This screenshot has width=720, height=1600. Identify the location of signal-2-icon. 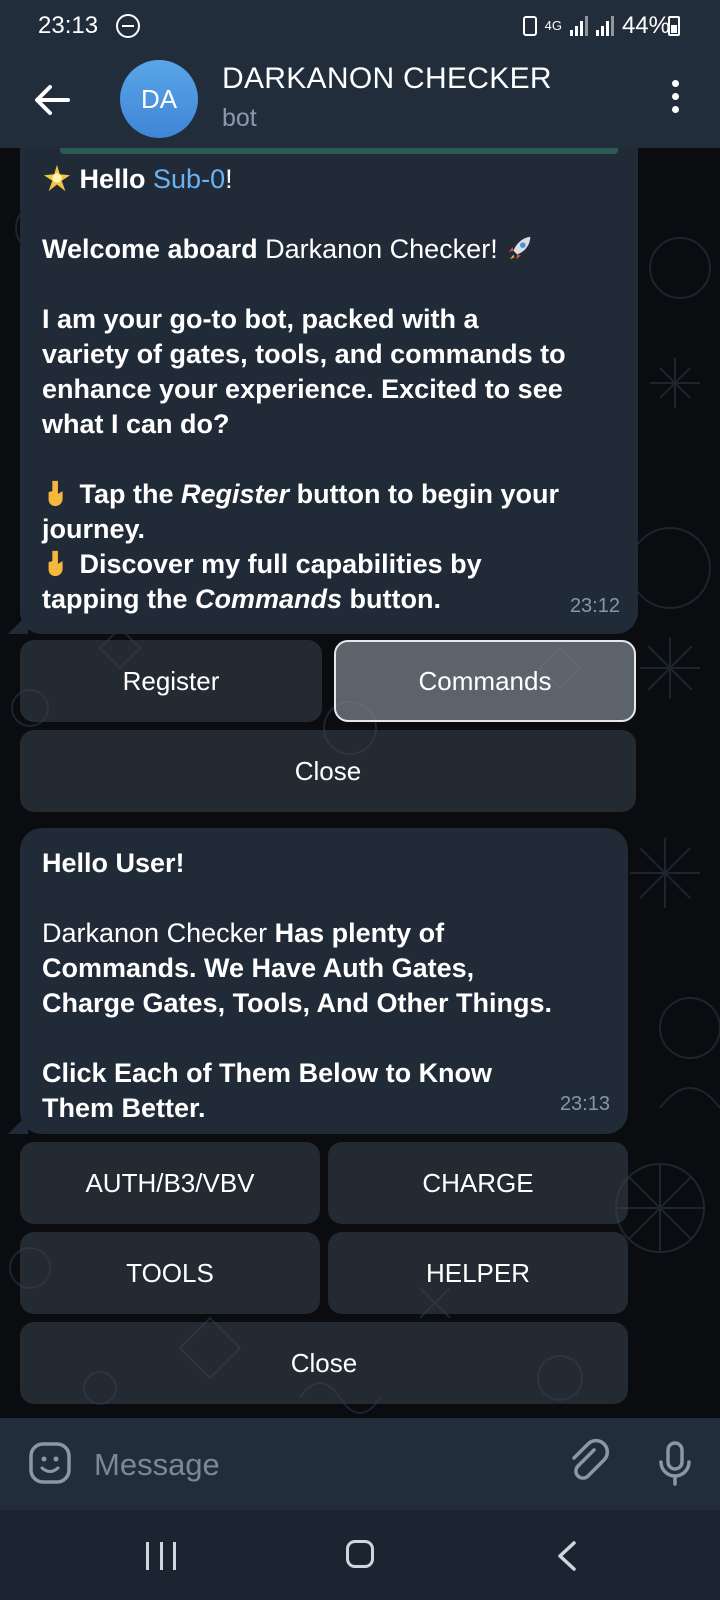
(604, 26).